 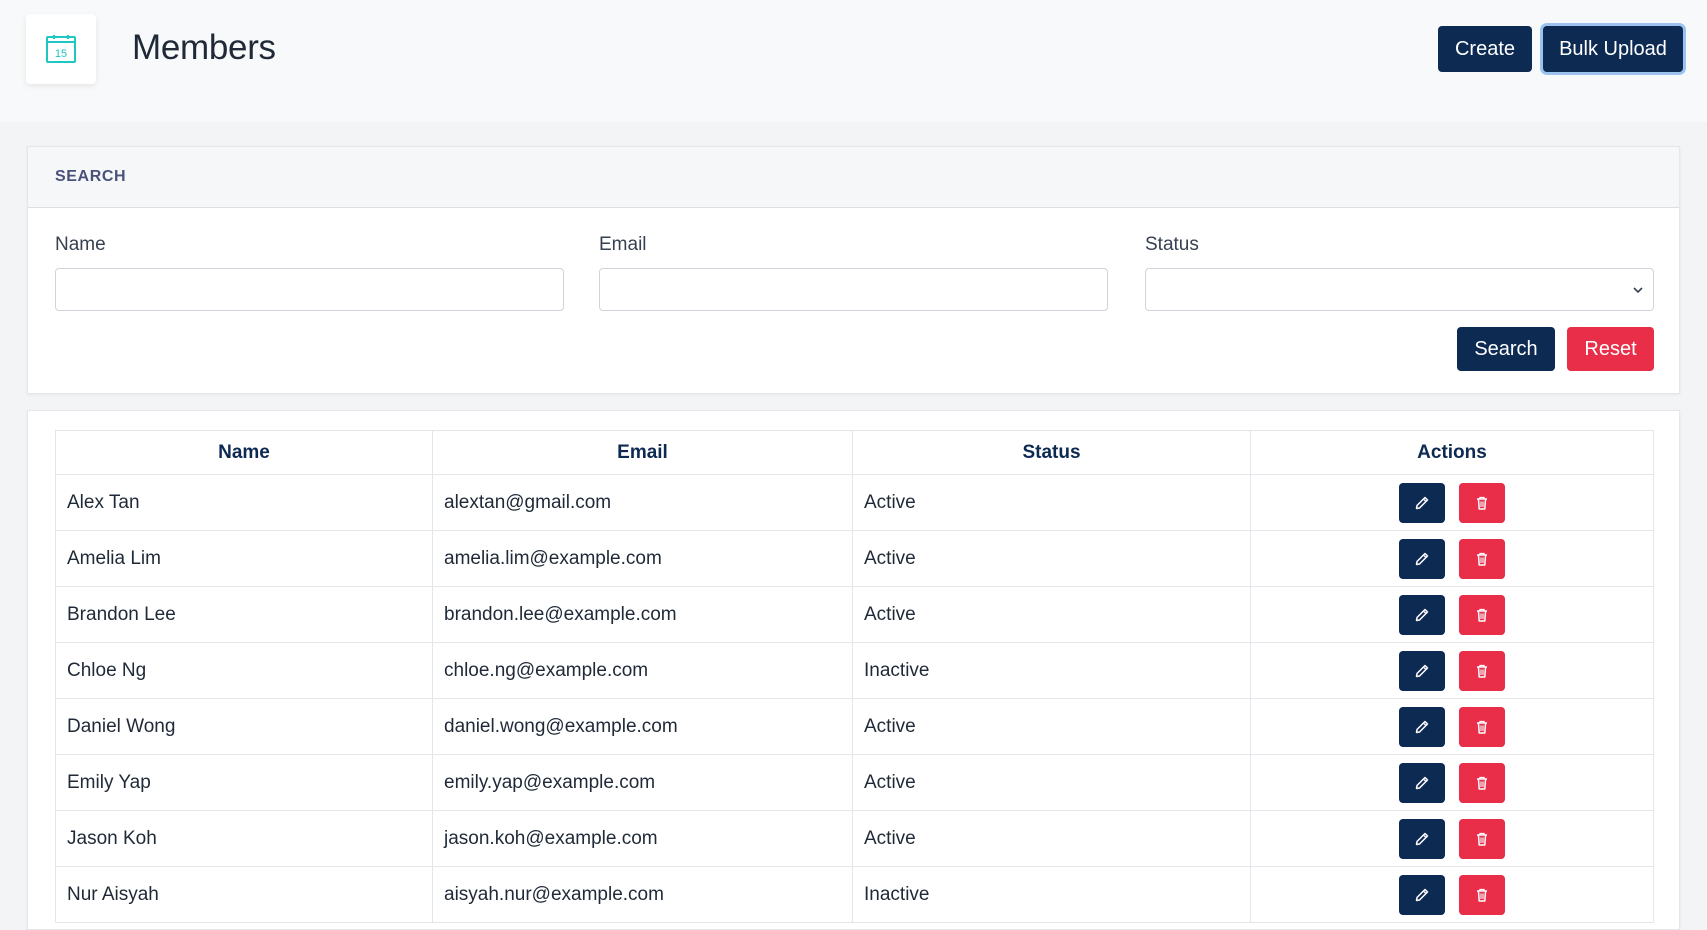 What do you see at coordinates (642, 670) in the screenshot?
I see `member-email-cell: chloe.ng@example.com` at bounding box center [642, 670].